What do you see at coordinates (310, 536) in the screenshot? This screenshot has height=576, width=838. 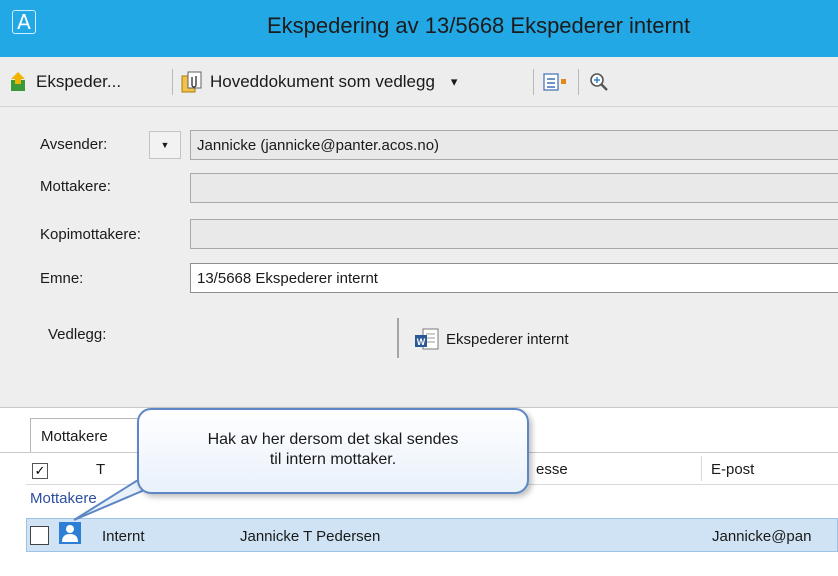 I see `row-name-cell: Jannicke T Pedersen` at bounding box center [310, 536].